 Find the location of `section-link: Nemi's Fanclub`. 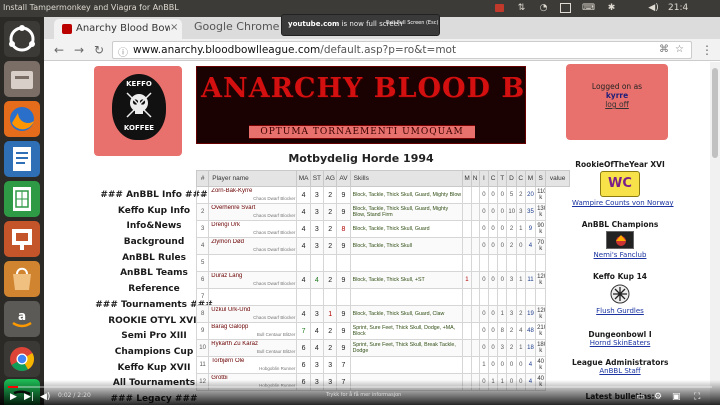

section-link: Nemi's Fanclub is located at coordinates (620, 255).